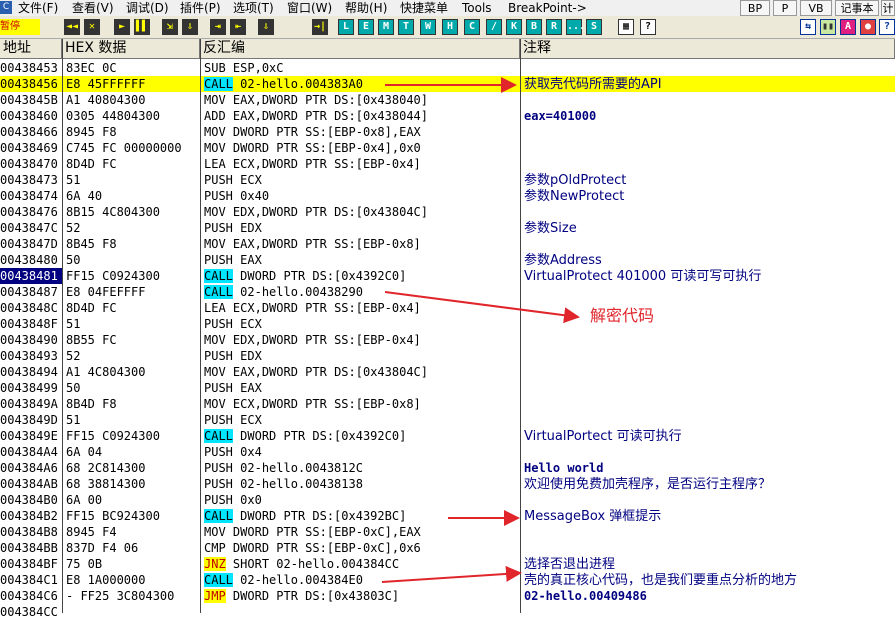 The width and height of the screenshot is (895, 620). What do you see at coordinates (622, 315) in the screenshot?
I see `annotation-decrypt-label: 解密代码` at bounding box center [622, 315].